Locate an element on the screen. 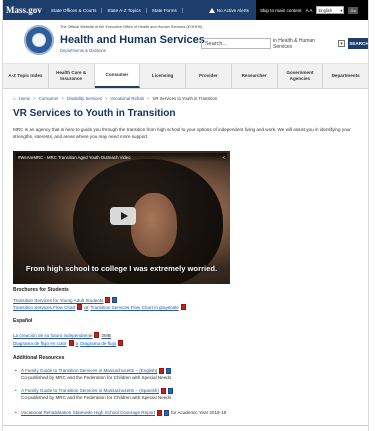 This screenshot has width=375, height=431. logo-text: Mass.gov is located at coordinates (24, 10).